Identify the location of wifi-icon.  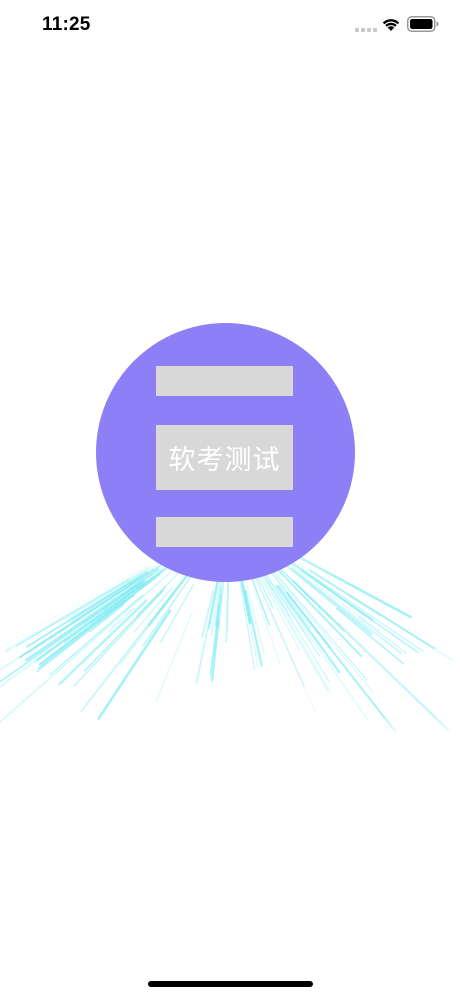
(391, 25).